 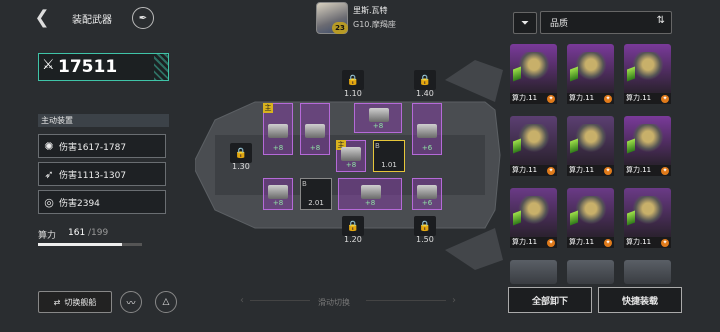 What do you see at coordinates (47, 236) in the screenshot?
I see `capacity-label: 算力` at bounding box center [47, 236].